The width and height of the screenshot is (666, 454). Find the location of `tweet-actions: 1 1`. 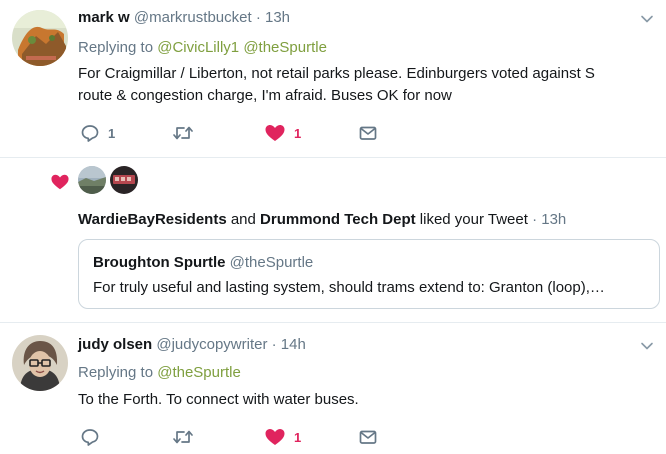

tweet-actions: 1 1 is located at coordinates (238, 133).